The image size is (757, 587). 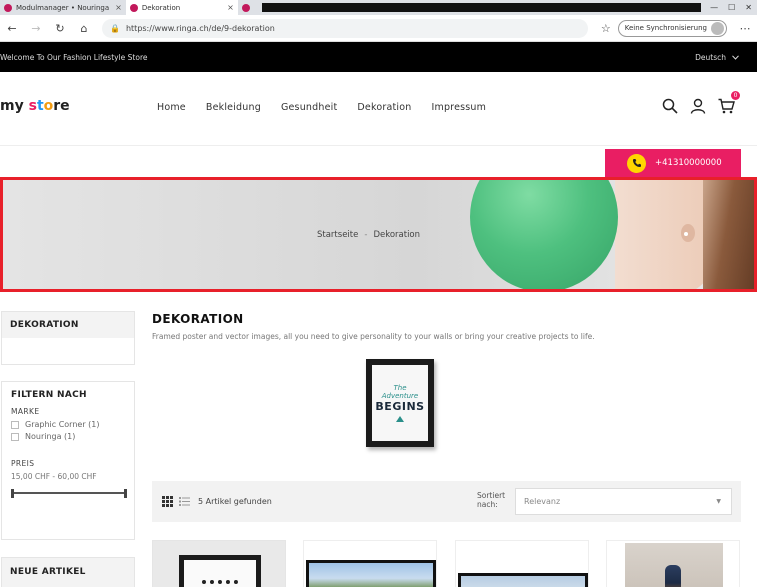 I want to click on more-icon: ⋯, so click(x=745, y=28).